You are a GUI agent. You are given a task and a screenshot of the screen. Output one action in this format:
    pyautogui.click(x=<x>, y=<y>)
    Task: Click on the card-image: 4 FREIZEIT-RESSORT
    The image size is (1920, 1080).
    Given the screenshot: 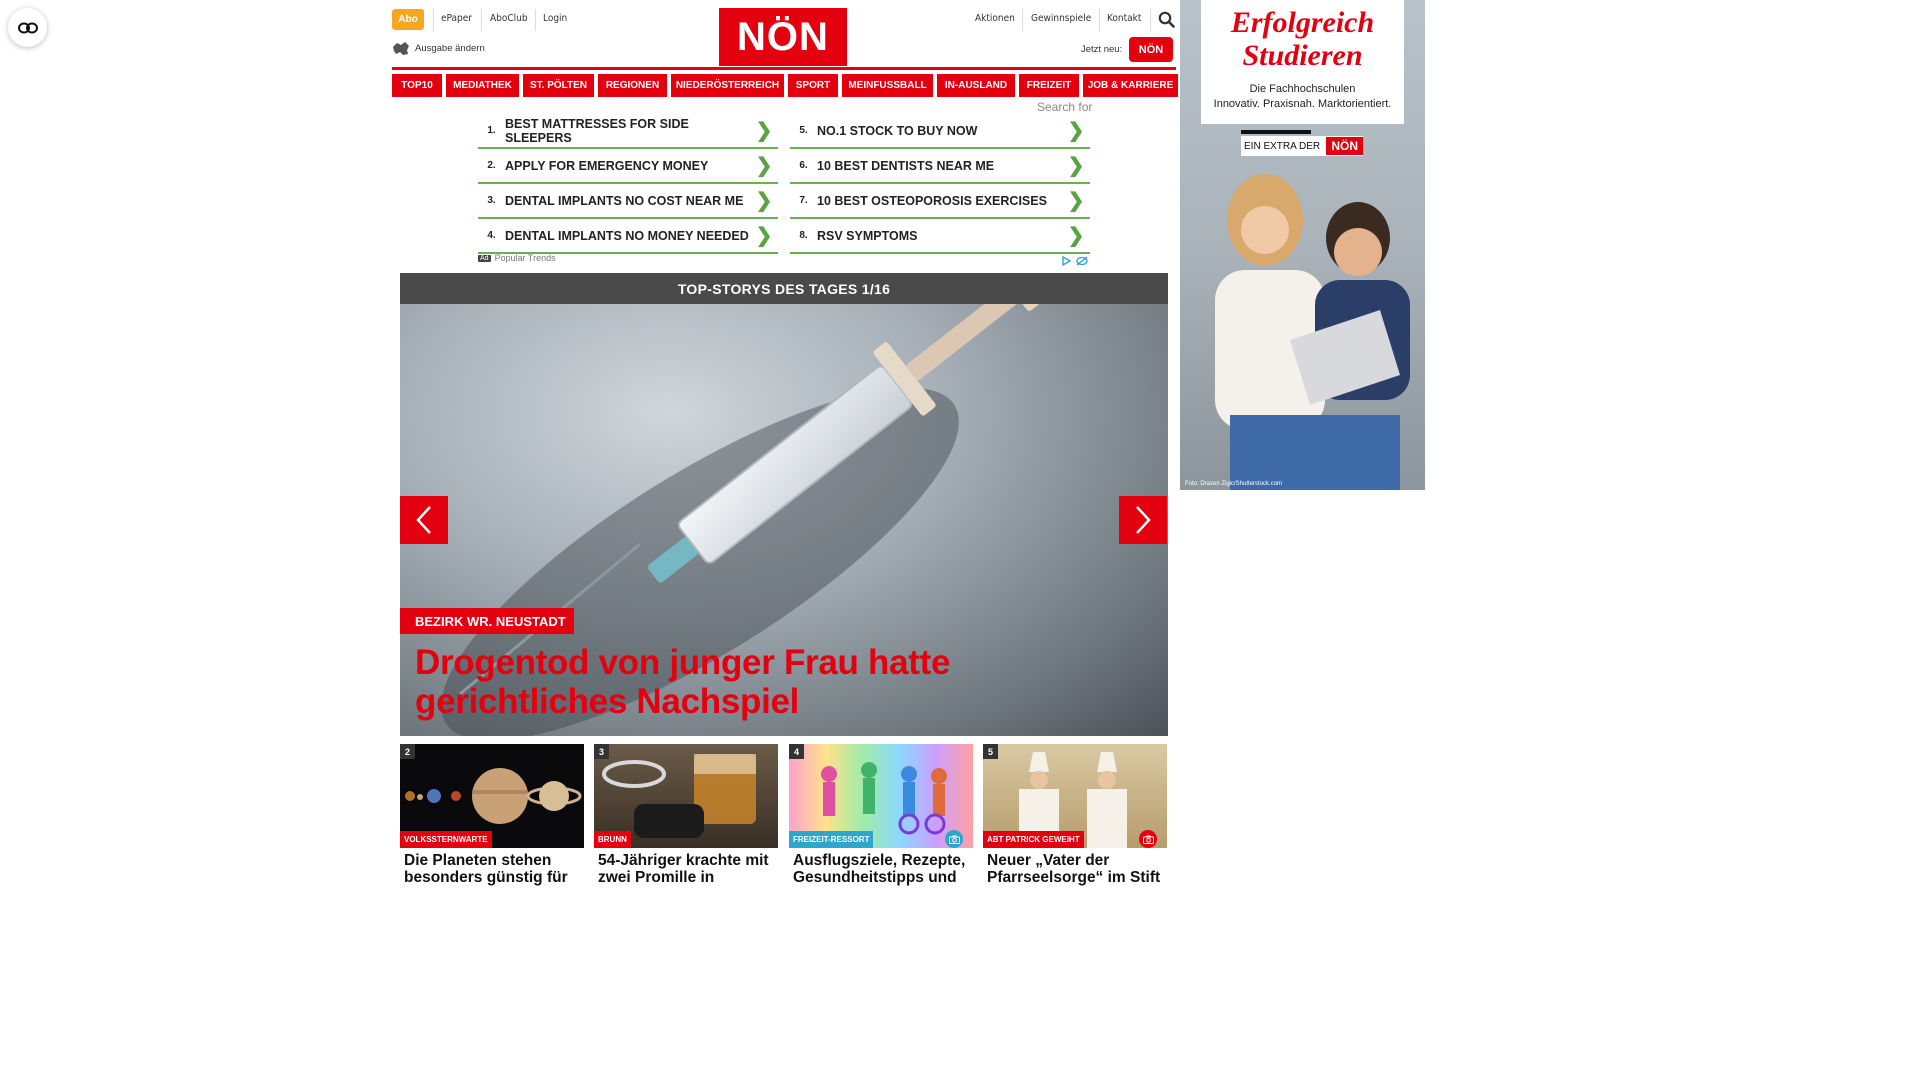 What is the action you would take?
    pyautogui.click(x=881, y=796)
    